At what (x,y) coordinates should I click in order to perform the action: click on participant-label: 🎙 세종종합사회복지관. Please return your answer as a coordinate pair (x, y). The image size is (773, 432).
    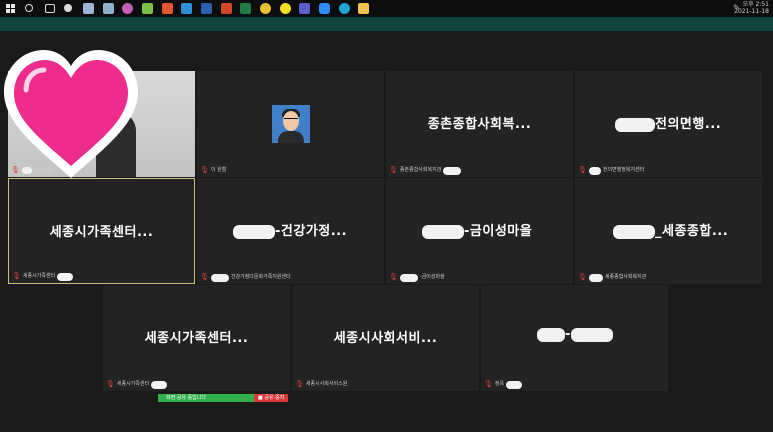
    Looking at the image, I should click on (612, 277).